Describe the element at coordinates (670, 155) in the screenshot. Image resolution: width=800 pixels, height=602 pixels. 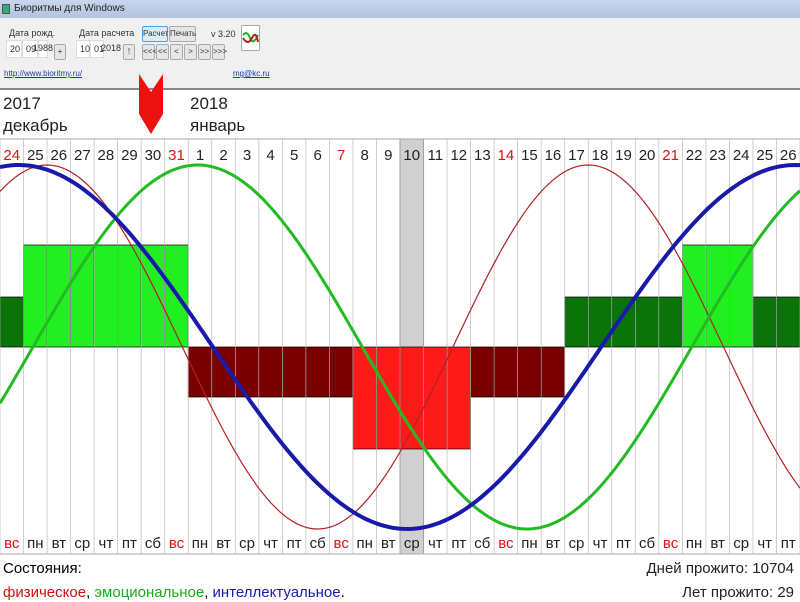
I see `date-label: 21` at that location.